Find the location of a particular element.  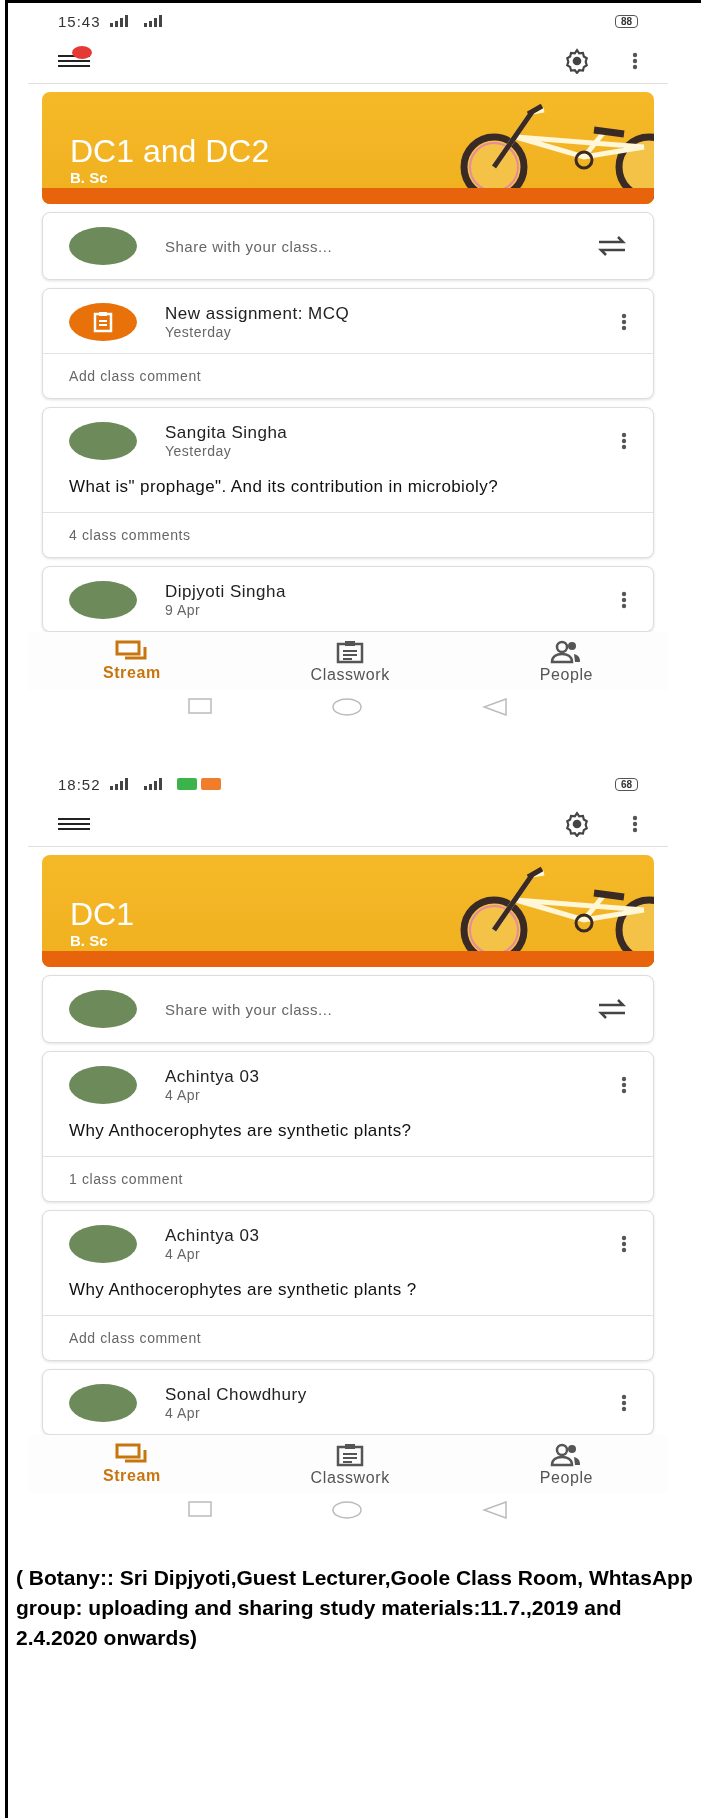

post-text: Why Anthocerophytes are synthetic plants ? is located at coordinates (243, 1290).